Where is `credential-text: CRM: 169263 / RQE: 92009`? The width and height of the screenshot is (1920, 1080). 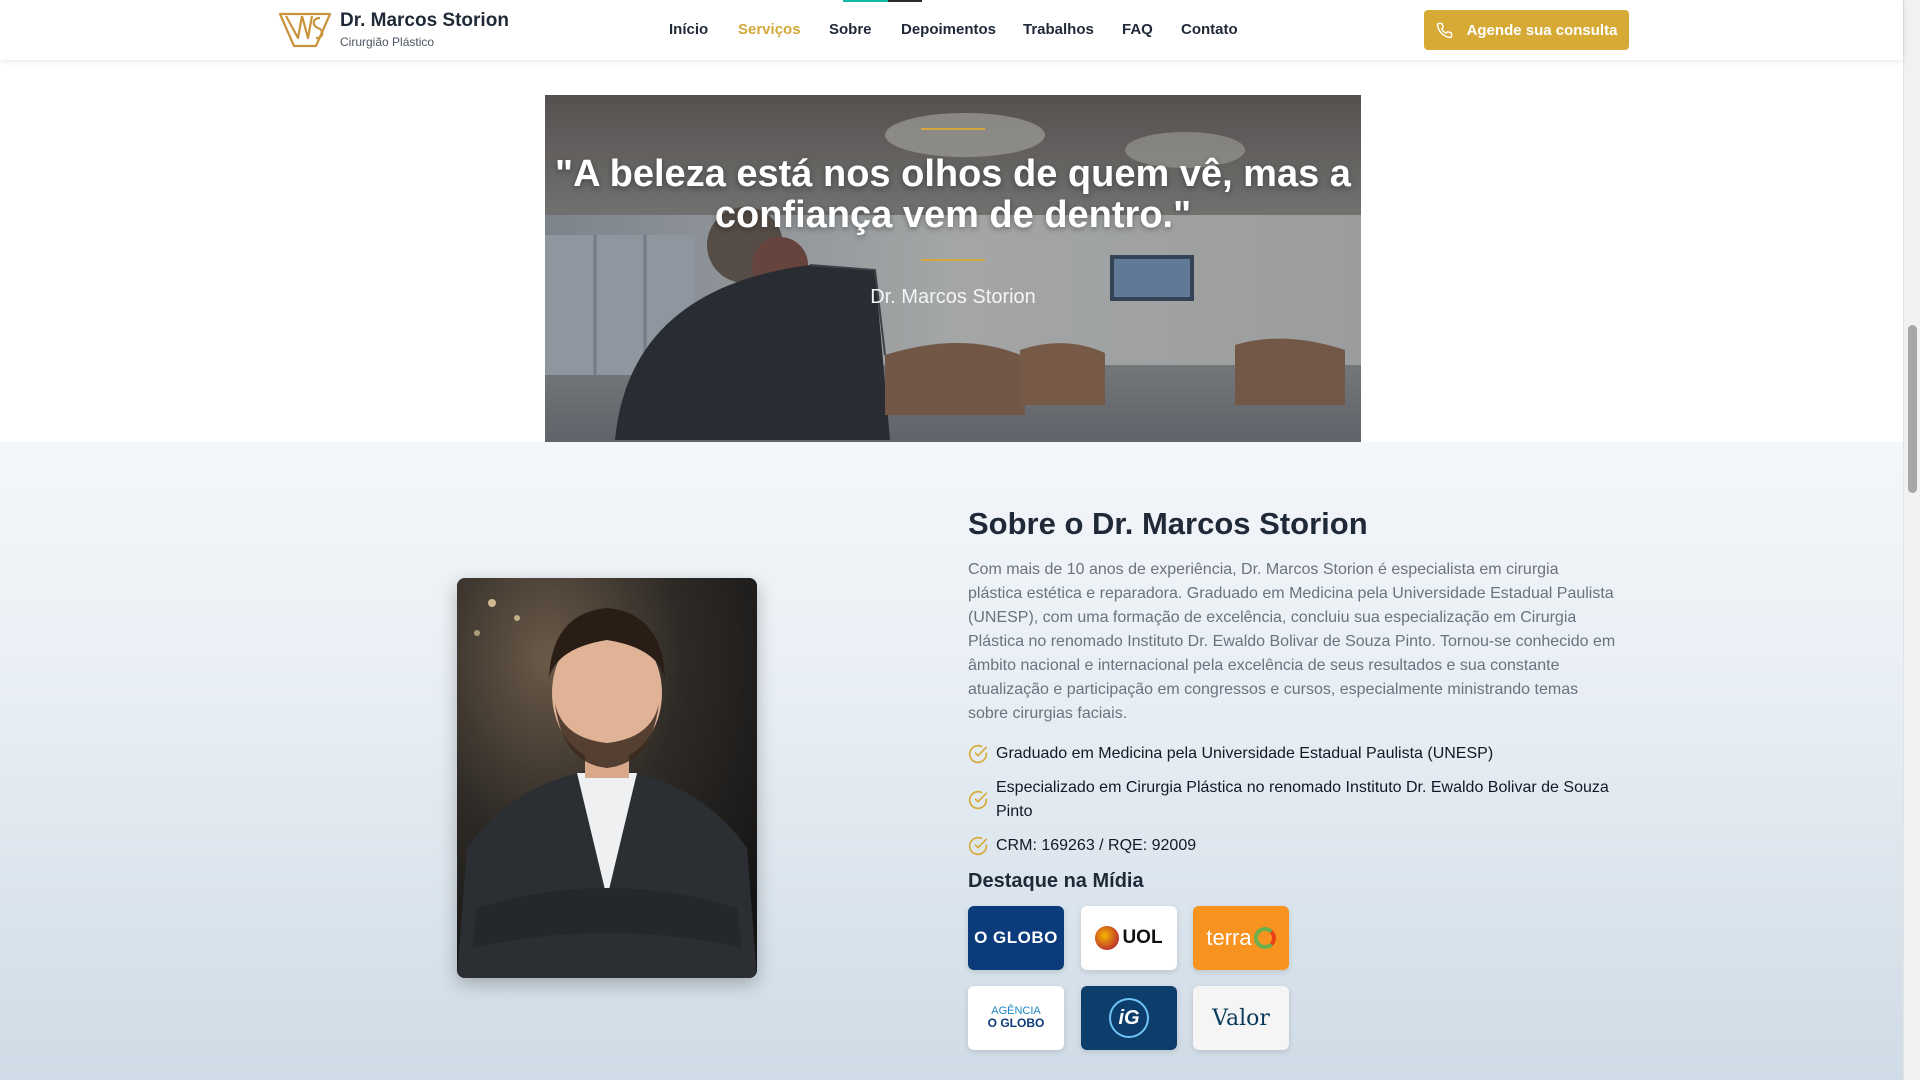
credential-text: CRM: 169263 / RQE: 92009 is located at coordinates (1096, 845).